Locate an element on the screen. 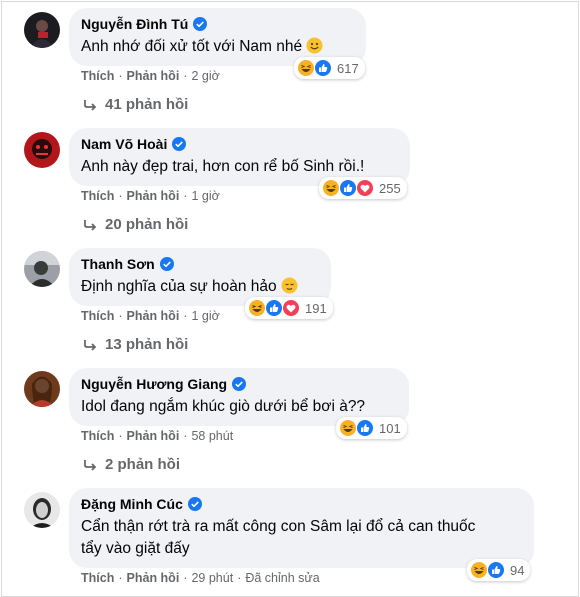 This screenshot has width=580, height=597. view-replies-link: 13 phản hồi is located at coordinates (135, 344).